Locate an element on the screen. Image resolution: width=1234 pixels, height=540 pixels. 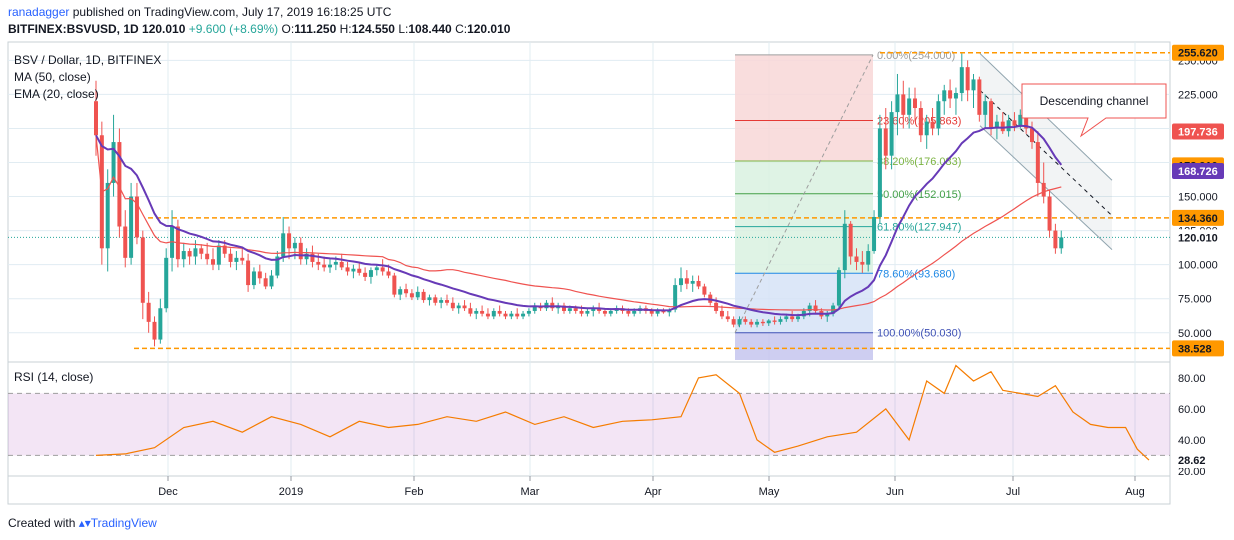
price-tick-label: 50.000 is located at coordinates (1195, 334).